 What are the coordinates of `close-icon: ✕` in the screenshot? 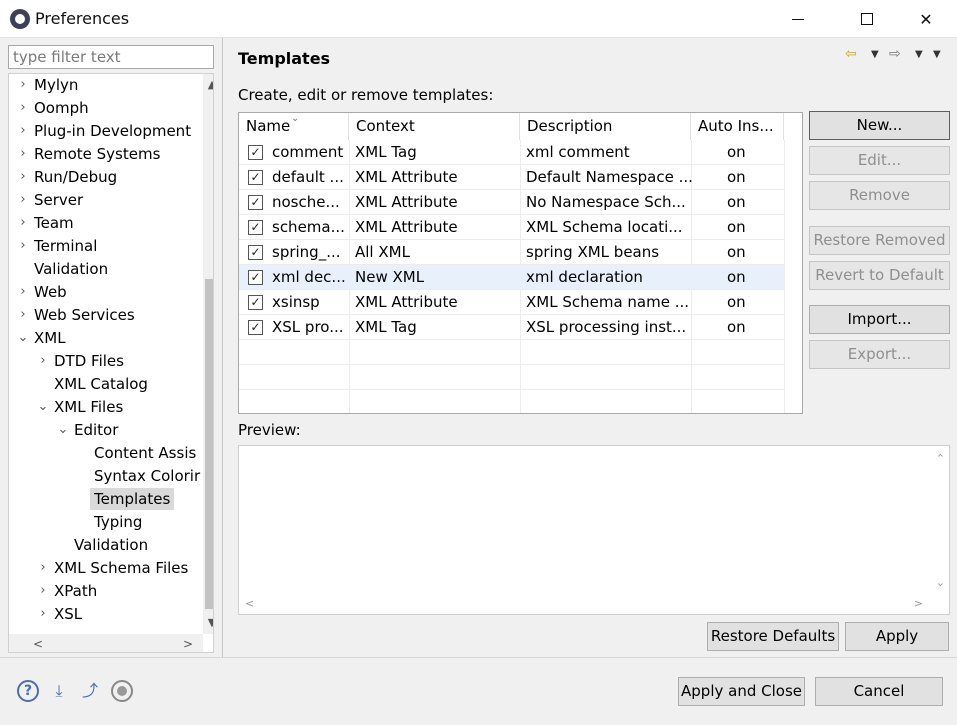 It's located at (926, 19).